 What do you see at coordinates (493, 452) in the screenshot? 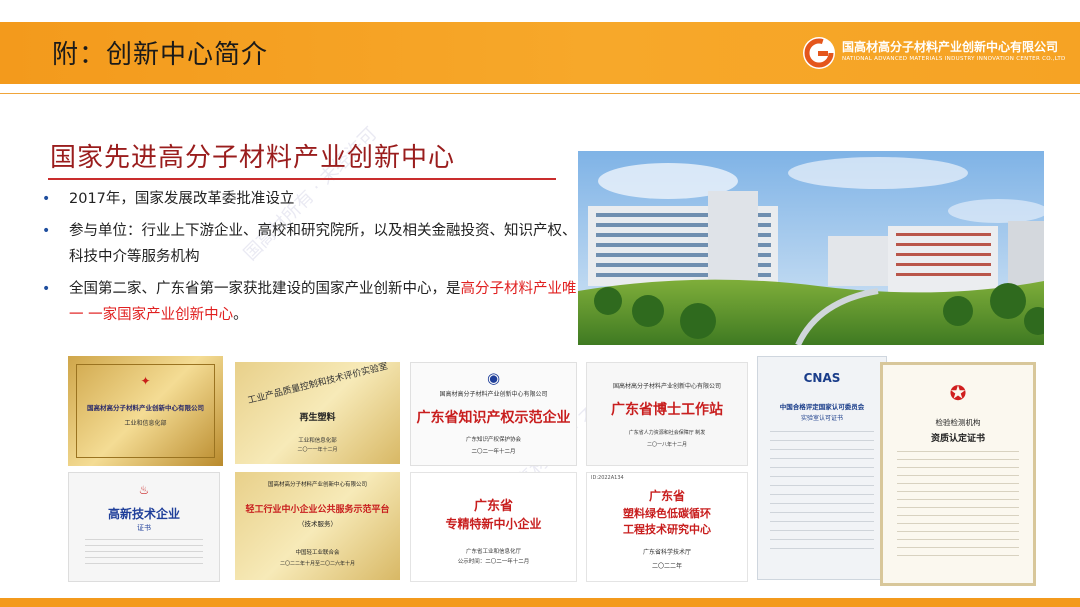
I see `cert-date: 二〇二一年十二月` at bounding box center [493, 452].